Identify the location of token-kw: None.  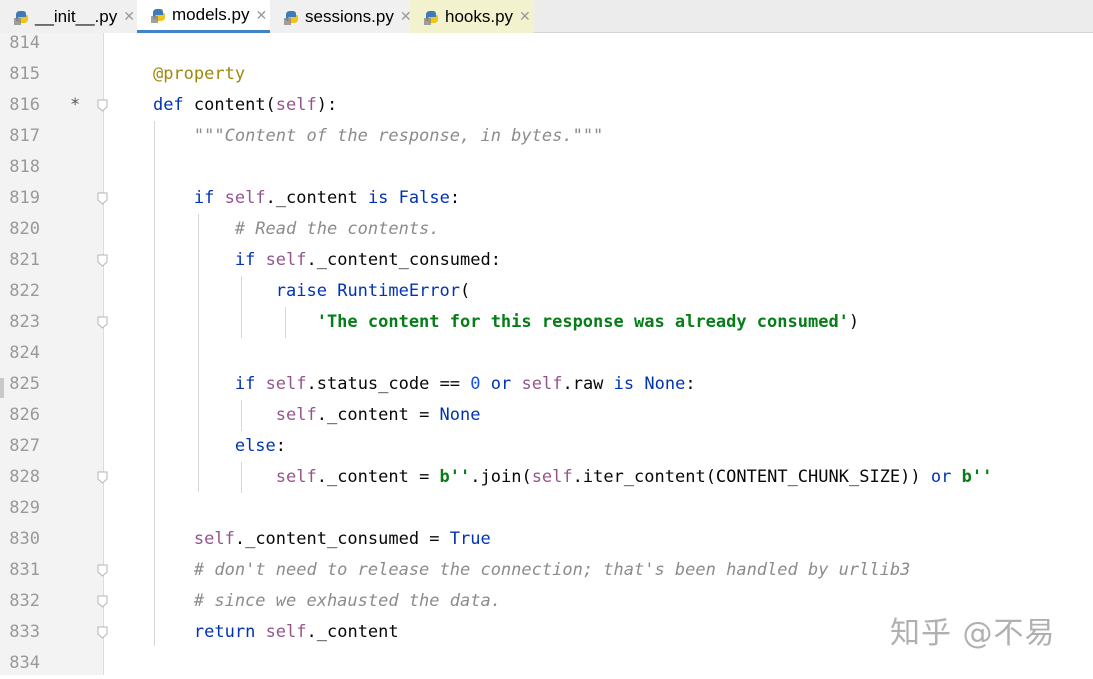
(665, 384).